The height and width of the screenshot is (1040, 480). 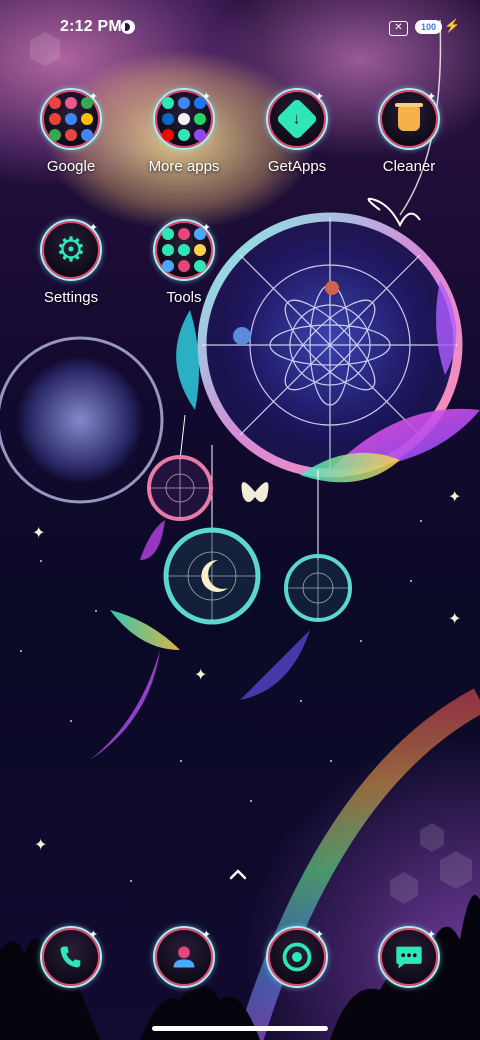 I want to click on no-sim-icon: ✕, so click(x=398, y=28).